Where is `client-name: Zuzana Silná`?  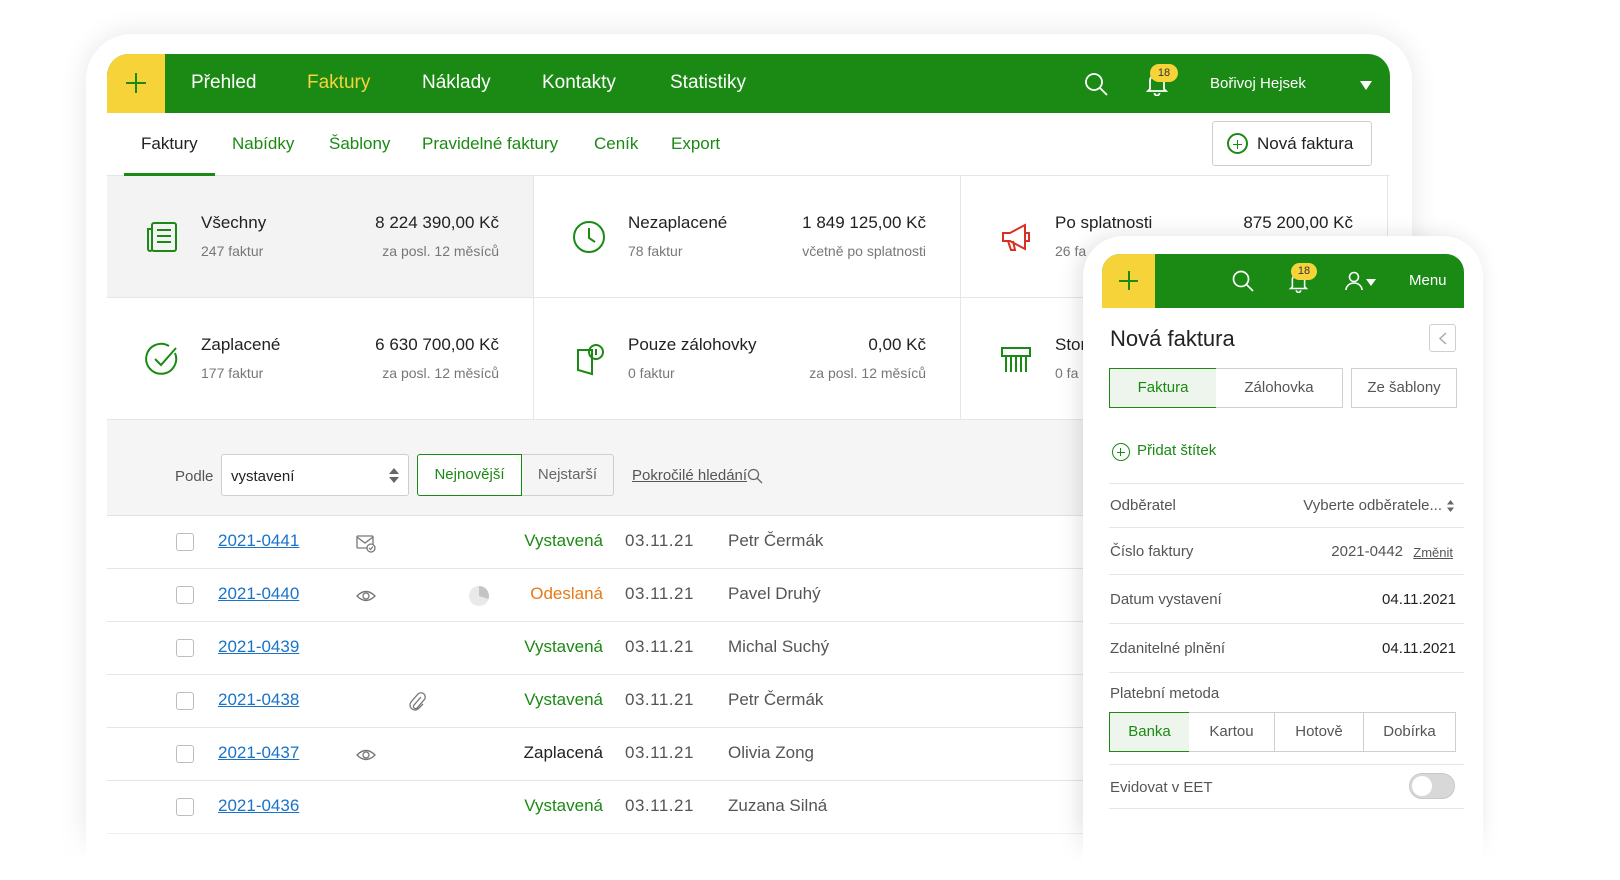 client-name: Zuzana Silná is located at coordinates (778, 805).